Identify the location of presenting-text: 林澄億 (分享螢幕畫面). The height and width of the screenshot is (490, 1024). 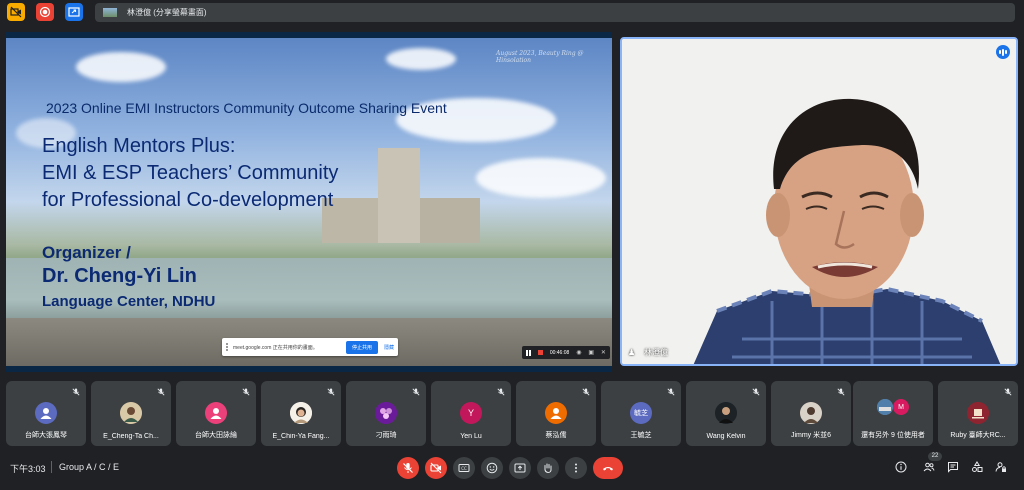
(167, 12).